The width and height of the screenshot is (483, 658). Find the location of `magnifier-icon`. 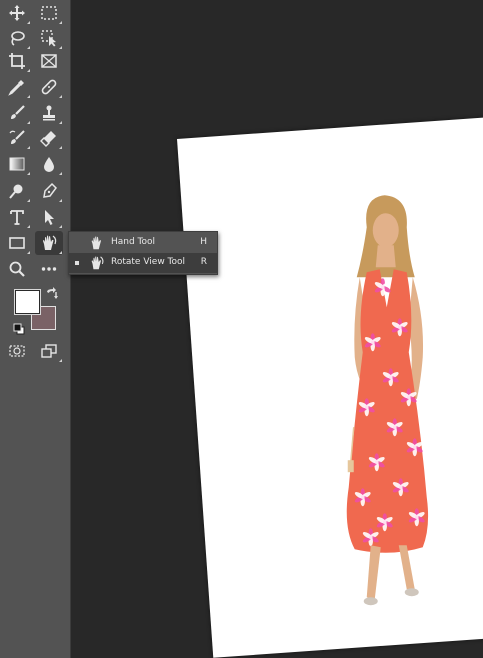

magnifier-icon is located at coordinates (17, 269).